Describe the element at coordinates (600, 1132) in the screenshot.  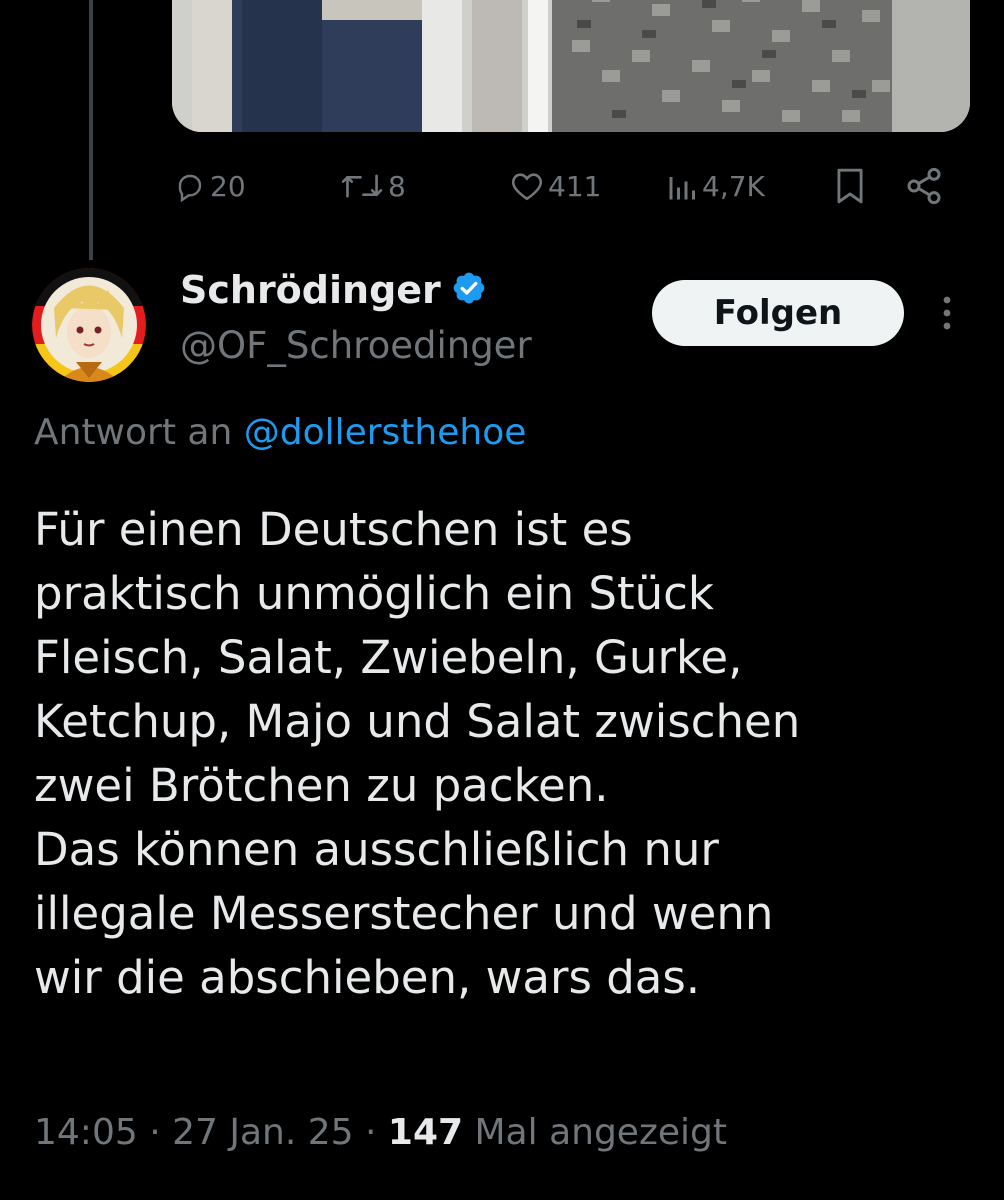
I see `tweet-view-label: Mal angezeigt` at that location.